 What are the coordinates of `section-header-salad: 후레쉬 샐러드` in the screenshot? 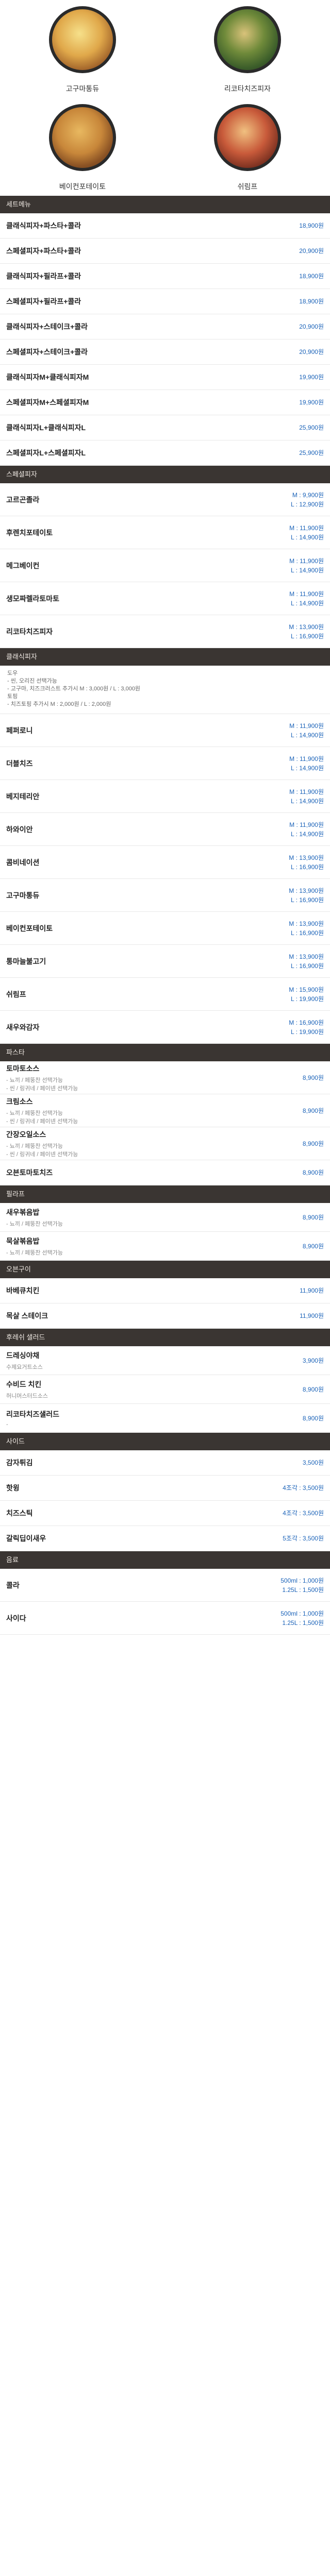 It's located at (165, 1337).